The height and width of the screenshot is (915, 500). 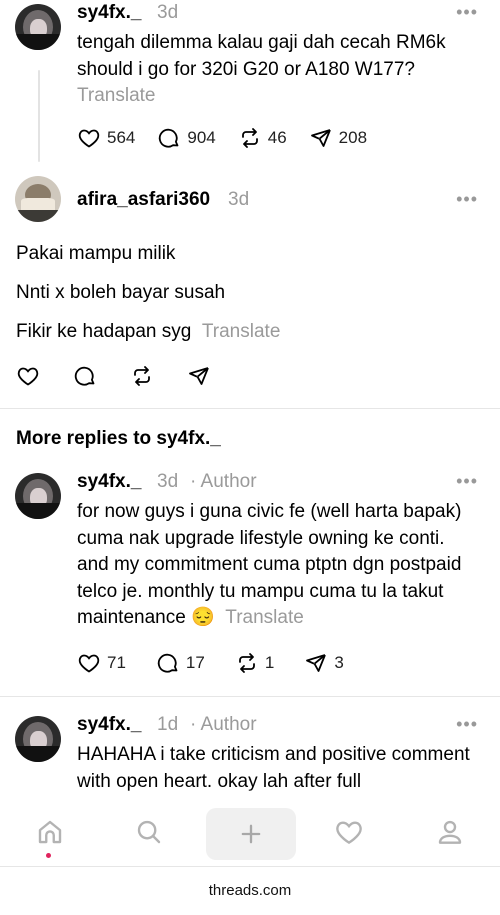 What do you see at coordinates (221, 663) in the screenshot?
I see `post-actions: 71 17 1 3` at bounding box center [221, 663].